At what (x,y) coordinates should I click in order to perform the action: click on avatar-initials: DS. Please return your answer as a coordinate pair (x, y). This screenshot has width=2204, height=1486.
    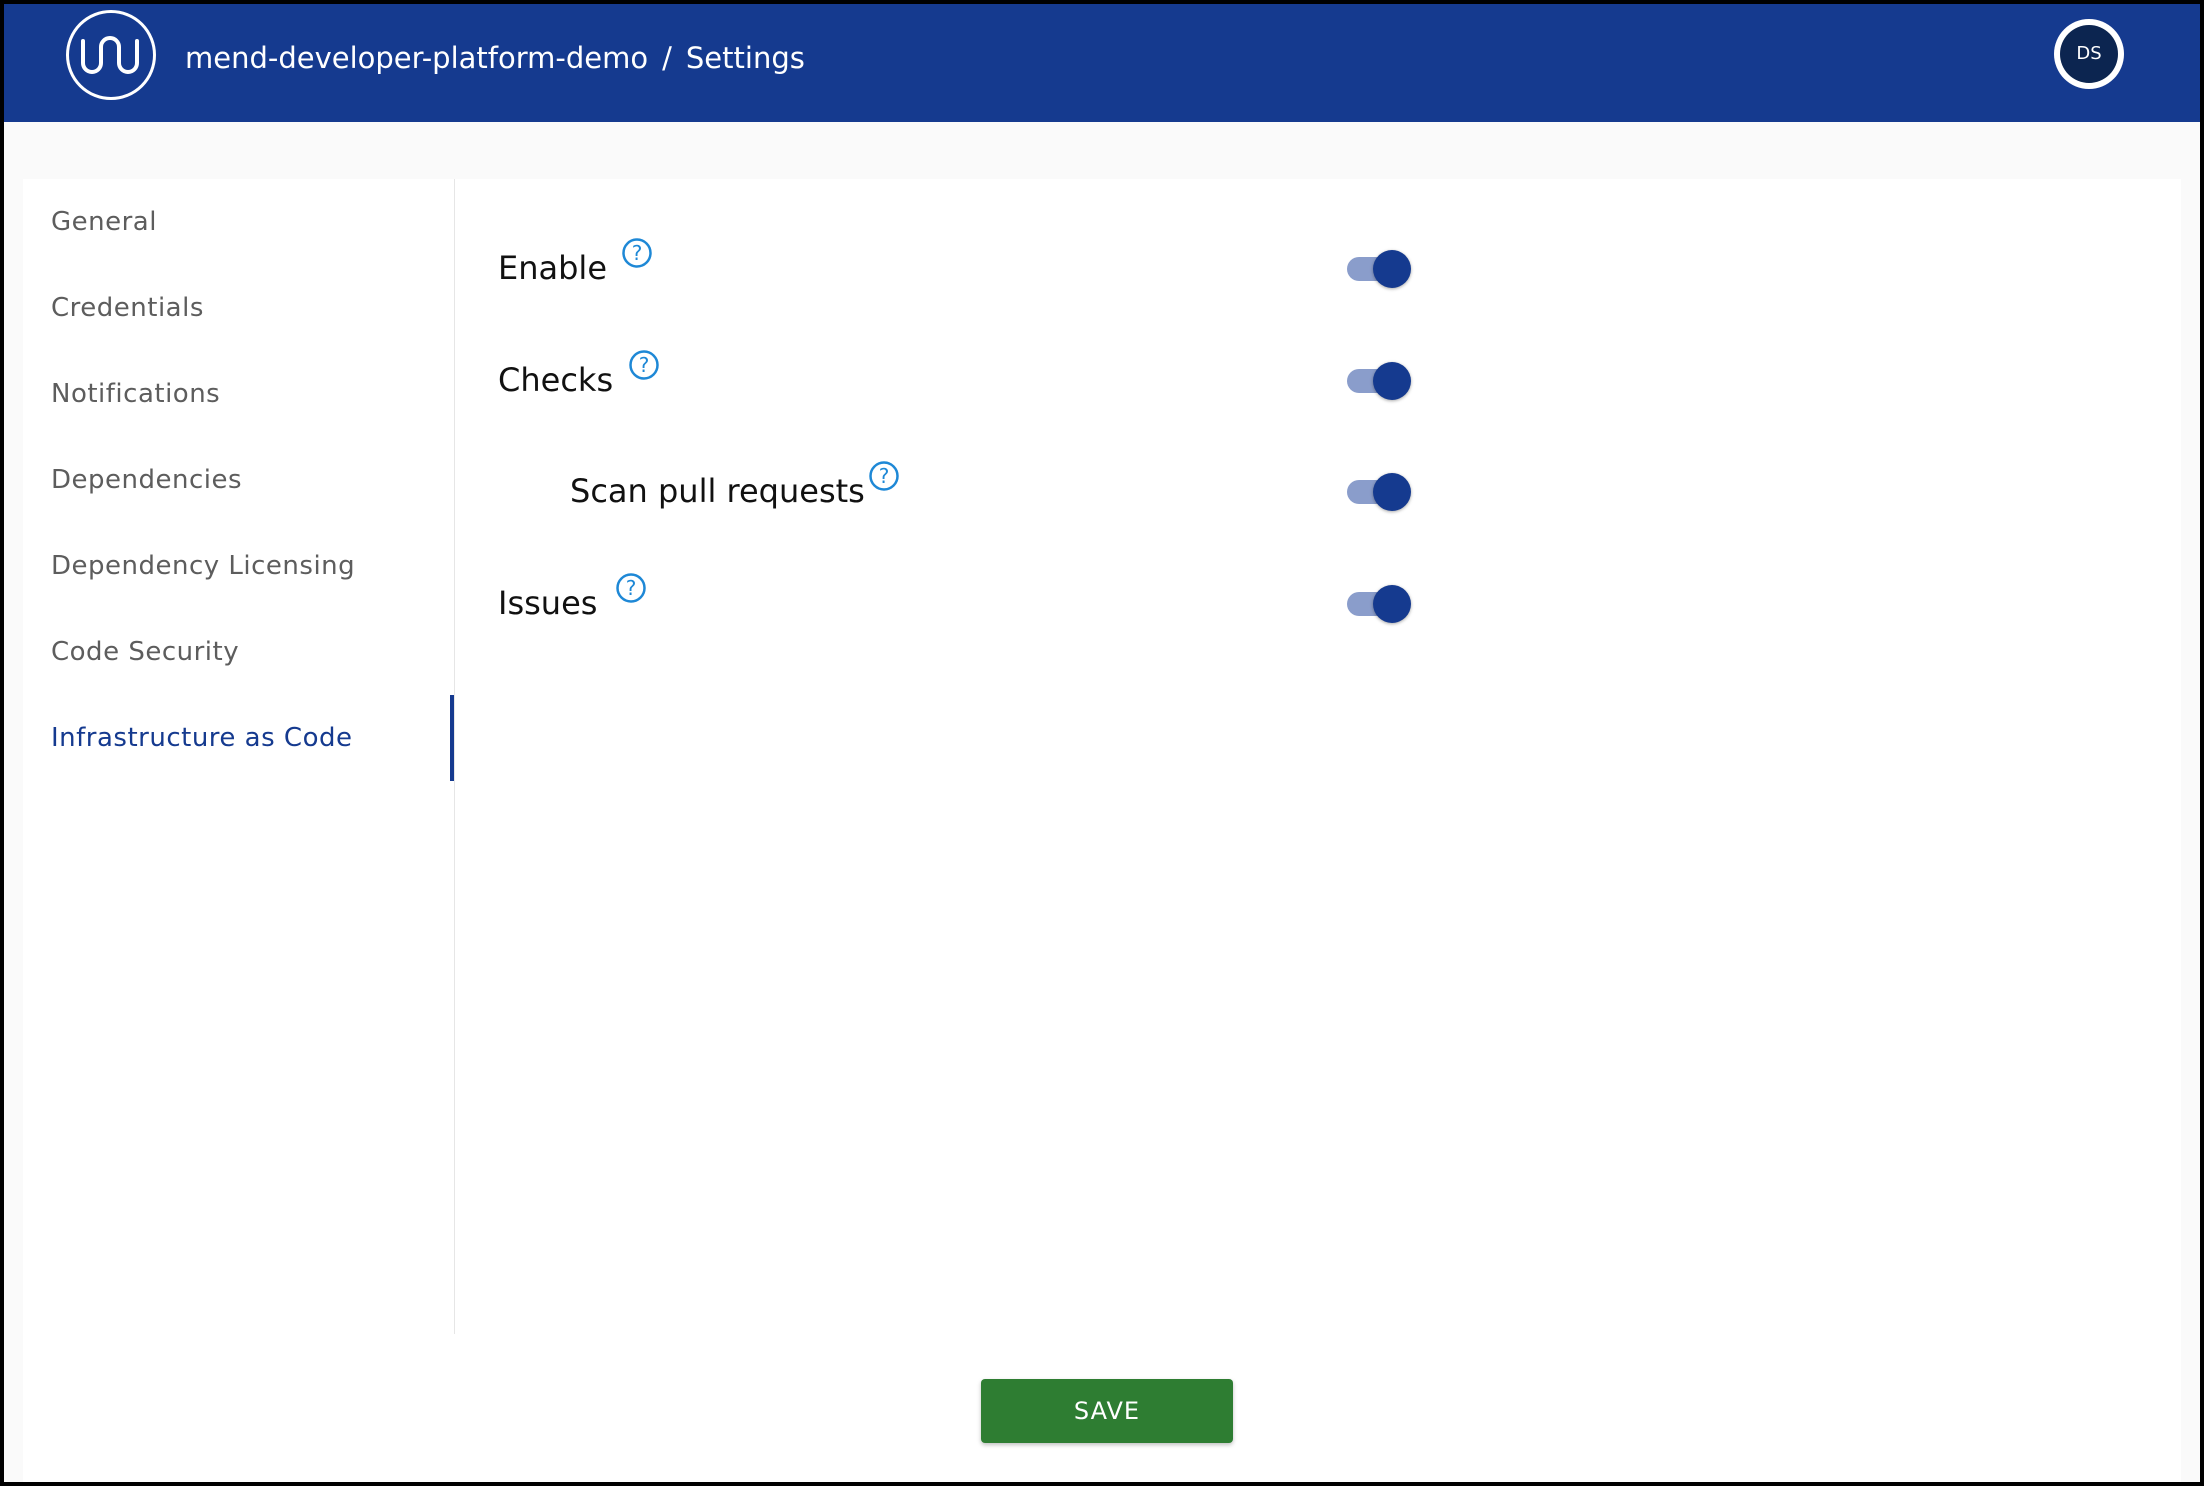
    Looking at the image, I should click on (2089, 54).